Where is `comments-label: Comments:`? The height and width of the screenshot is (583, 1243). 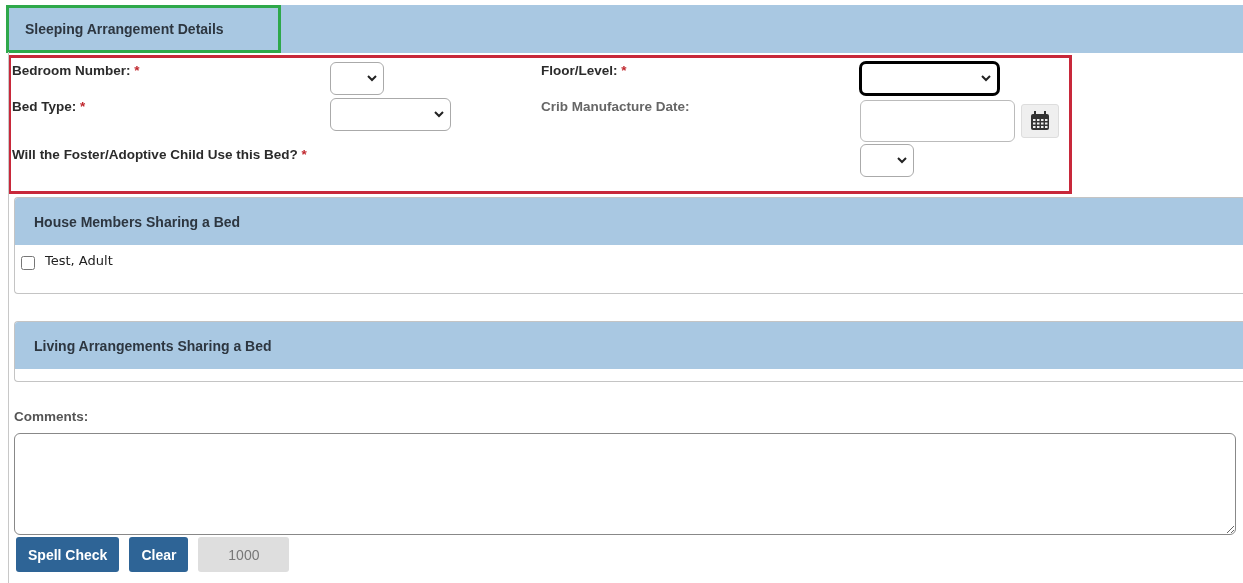 comments-label: Comments: is located at coordinates (52, 416).